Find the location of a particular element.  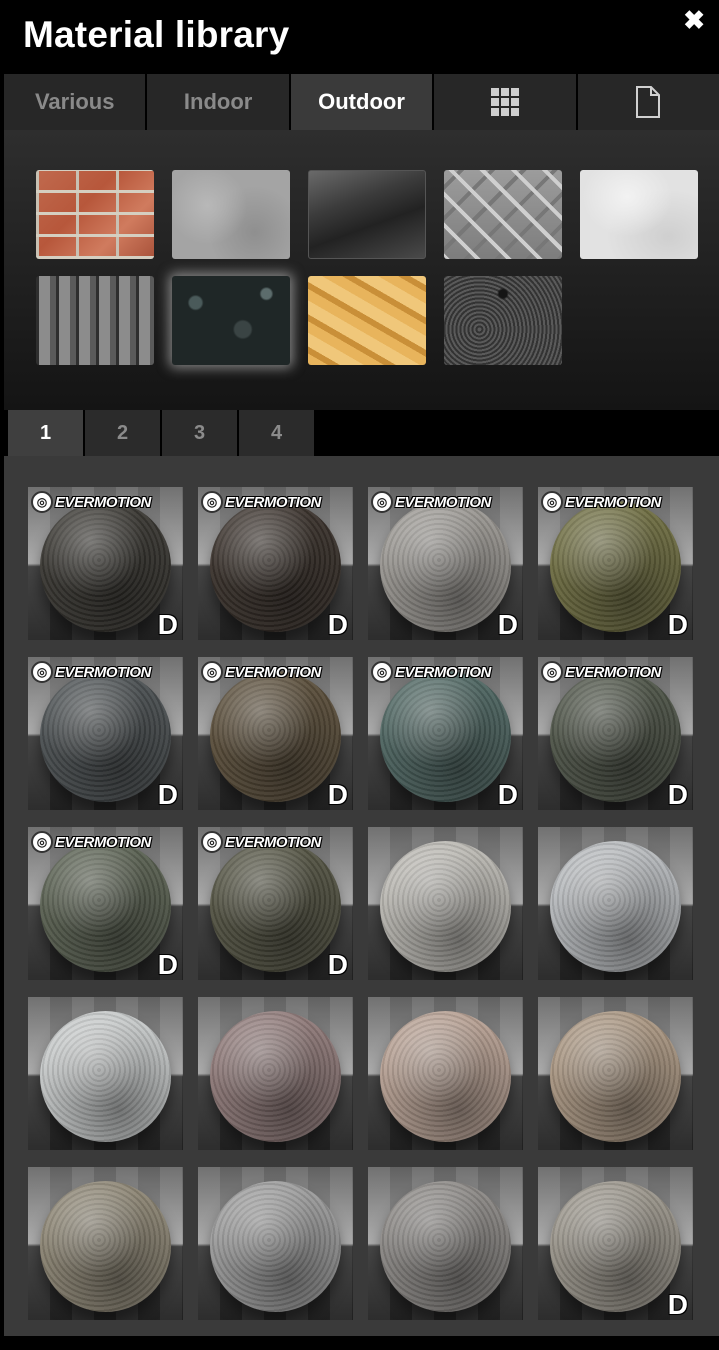

granite-swatch is located at coordinates (231, 320).